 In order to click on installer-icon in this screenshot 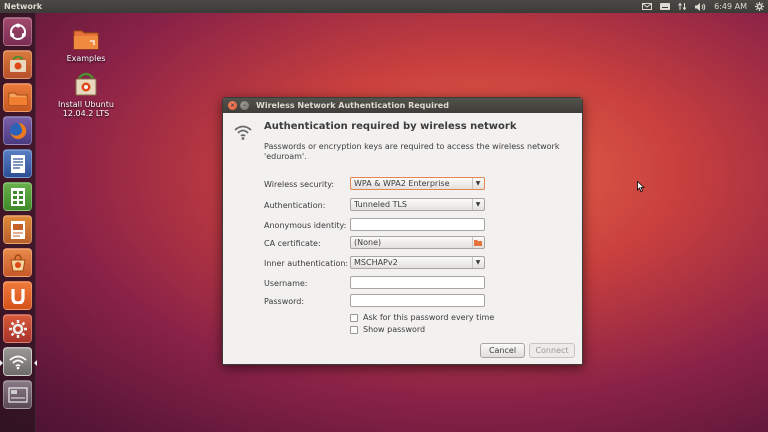, I will do `click(86, 85)`.